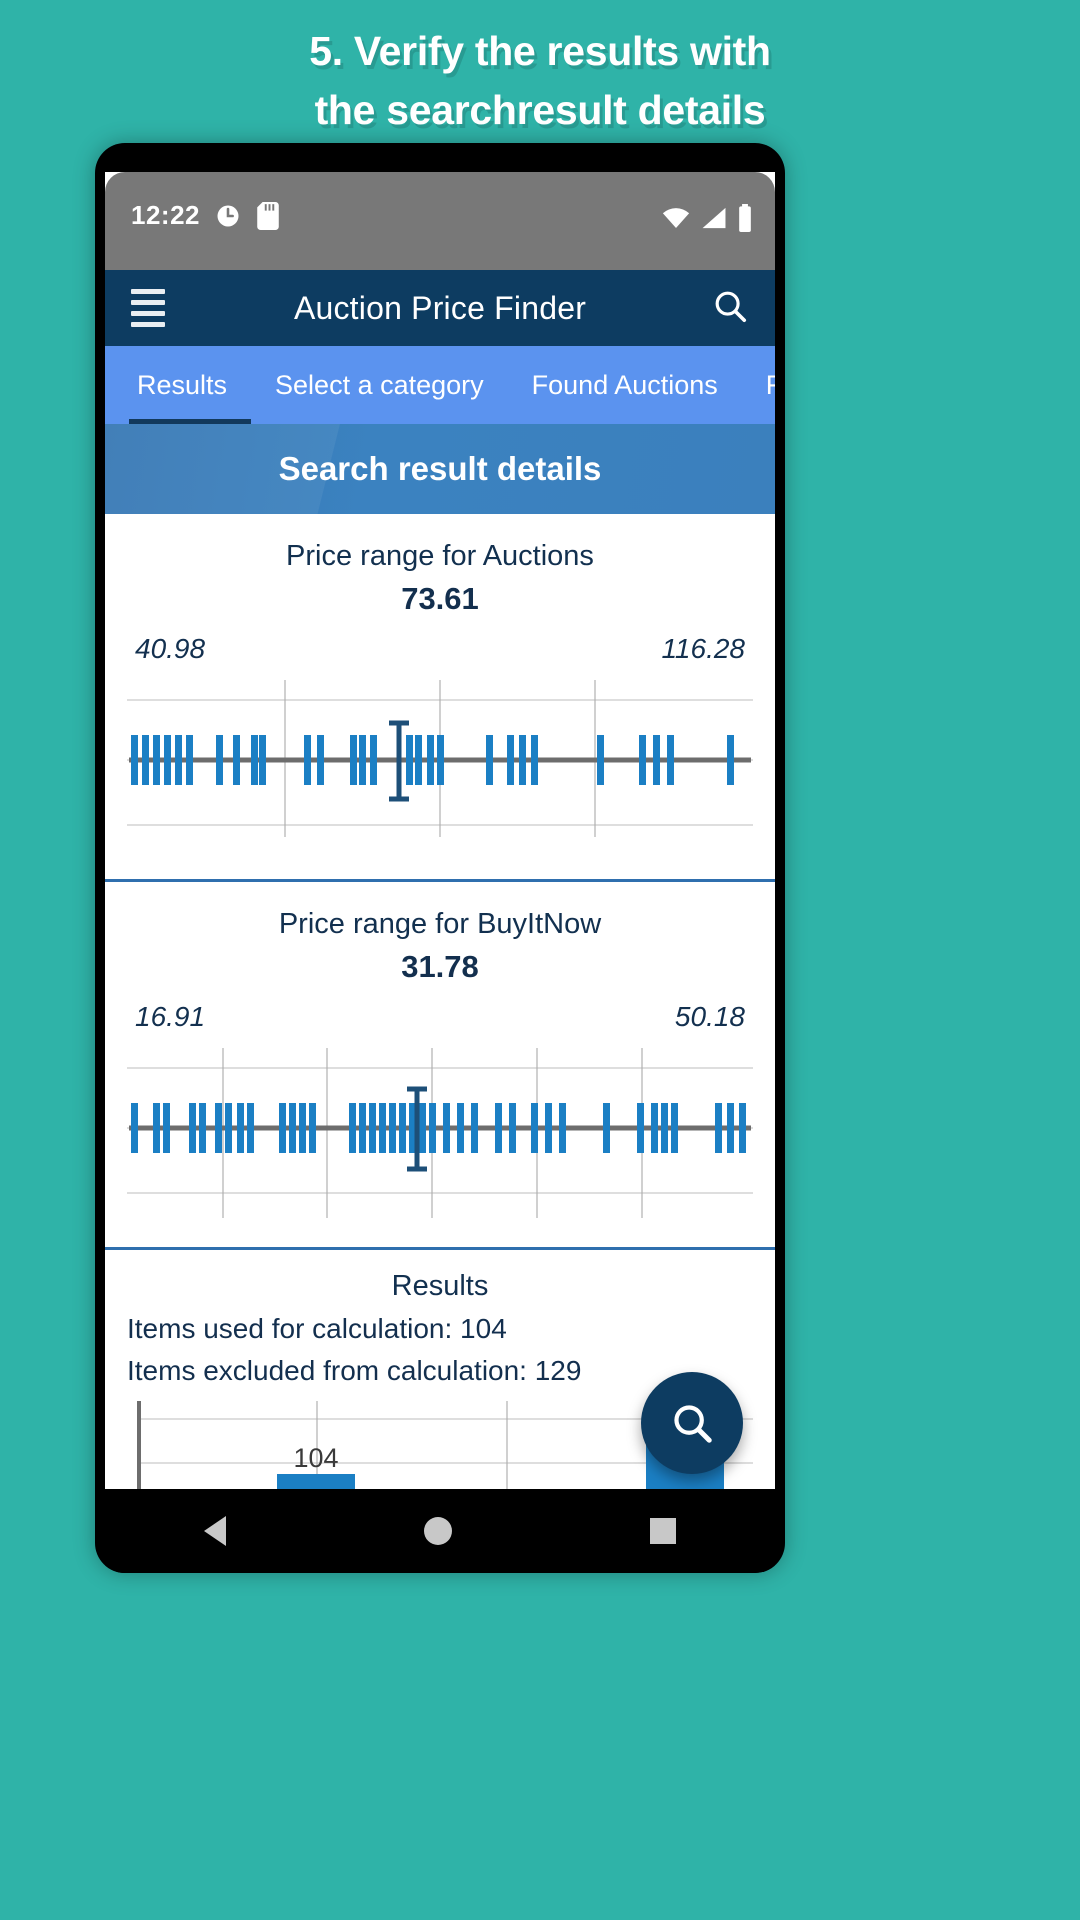 This screenshot has width=1080, height=1920. I want to click on auctions-max-value: 116.28, so click(703, 648).